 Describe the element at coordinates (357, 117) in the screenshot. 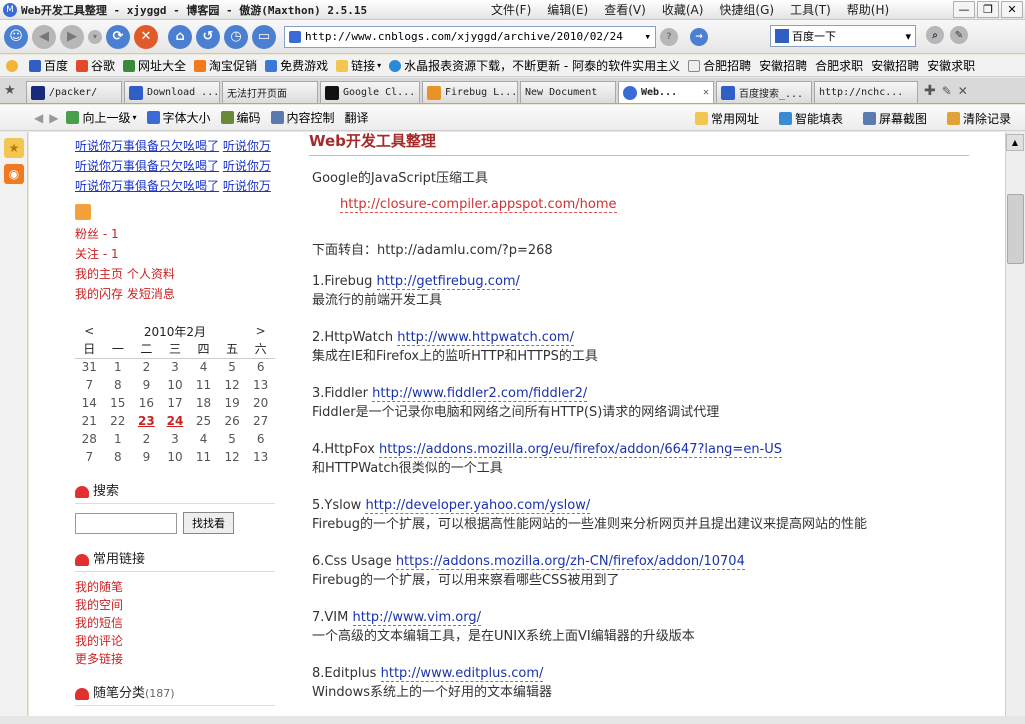

I see `translate-button: 翻译` at that location.